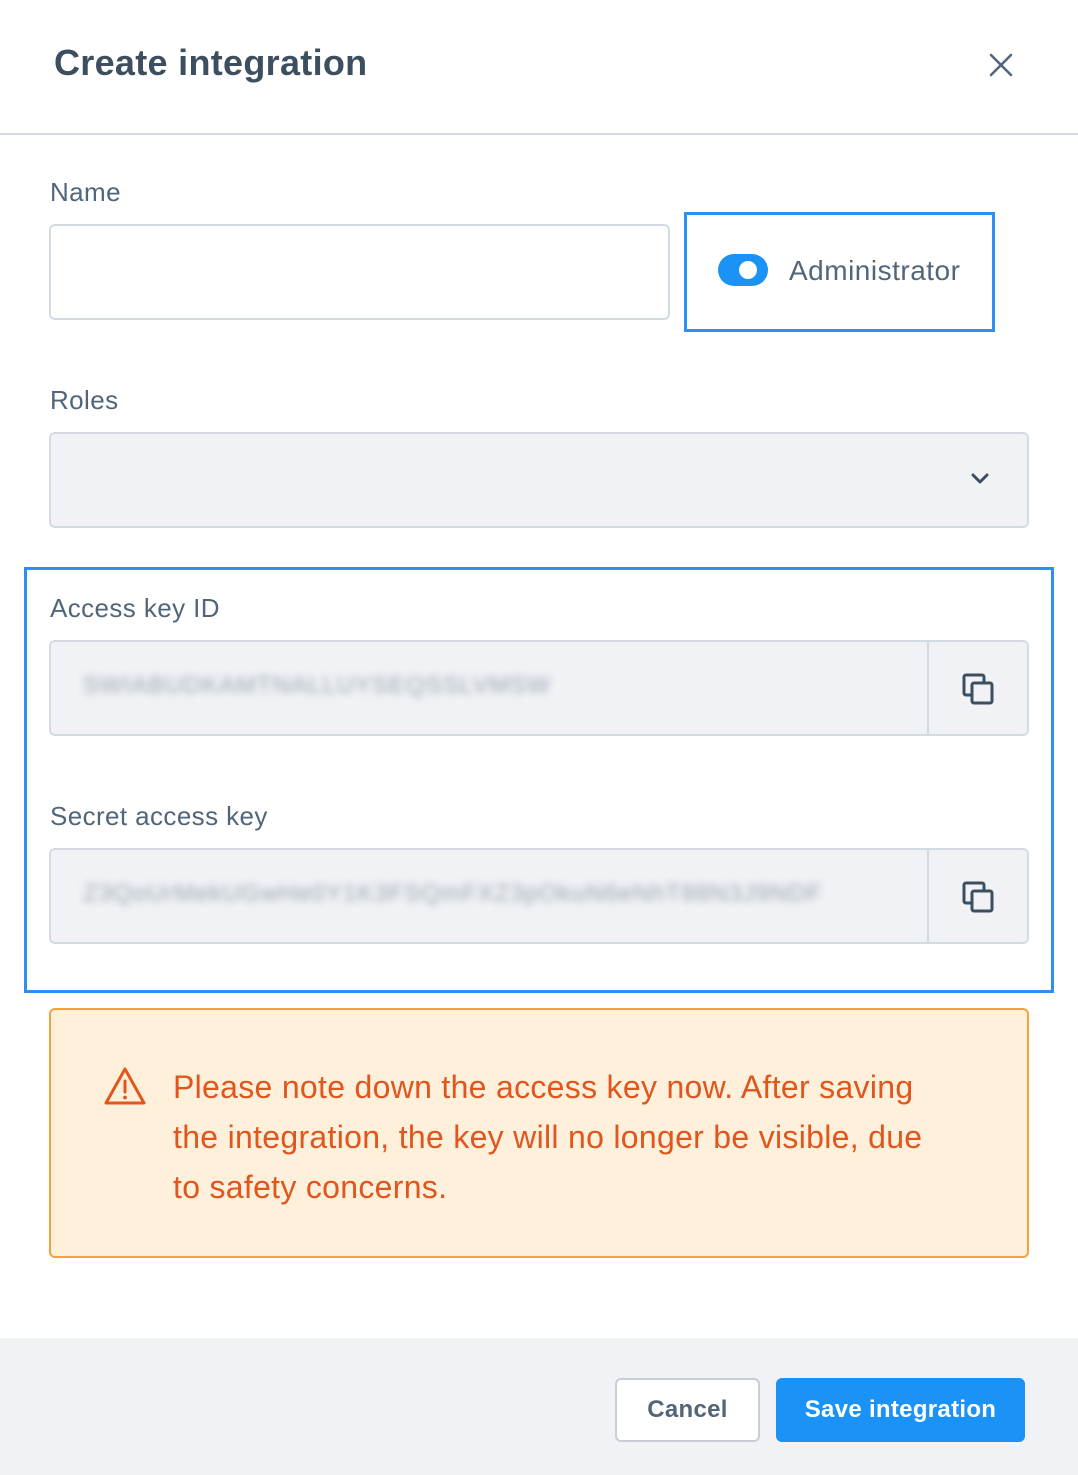 The image size is (1078, 1475). I want to click on toggle-knob, so click(748, 270).